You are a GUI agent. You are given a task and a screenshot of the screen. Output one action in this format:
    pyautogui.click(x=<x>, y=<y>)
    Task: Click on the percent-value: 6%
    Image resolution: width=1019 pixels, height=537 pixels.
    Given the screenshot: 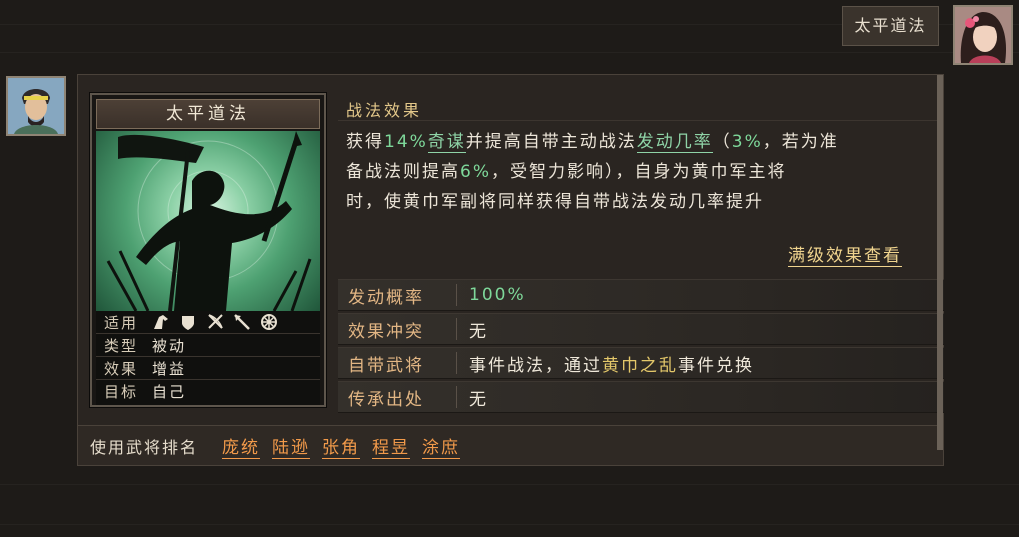 What is the action you would take?
    pyautogui.click(x=475, y=172)
    